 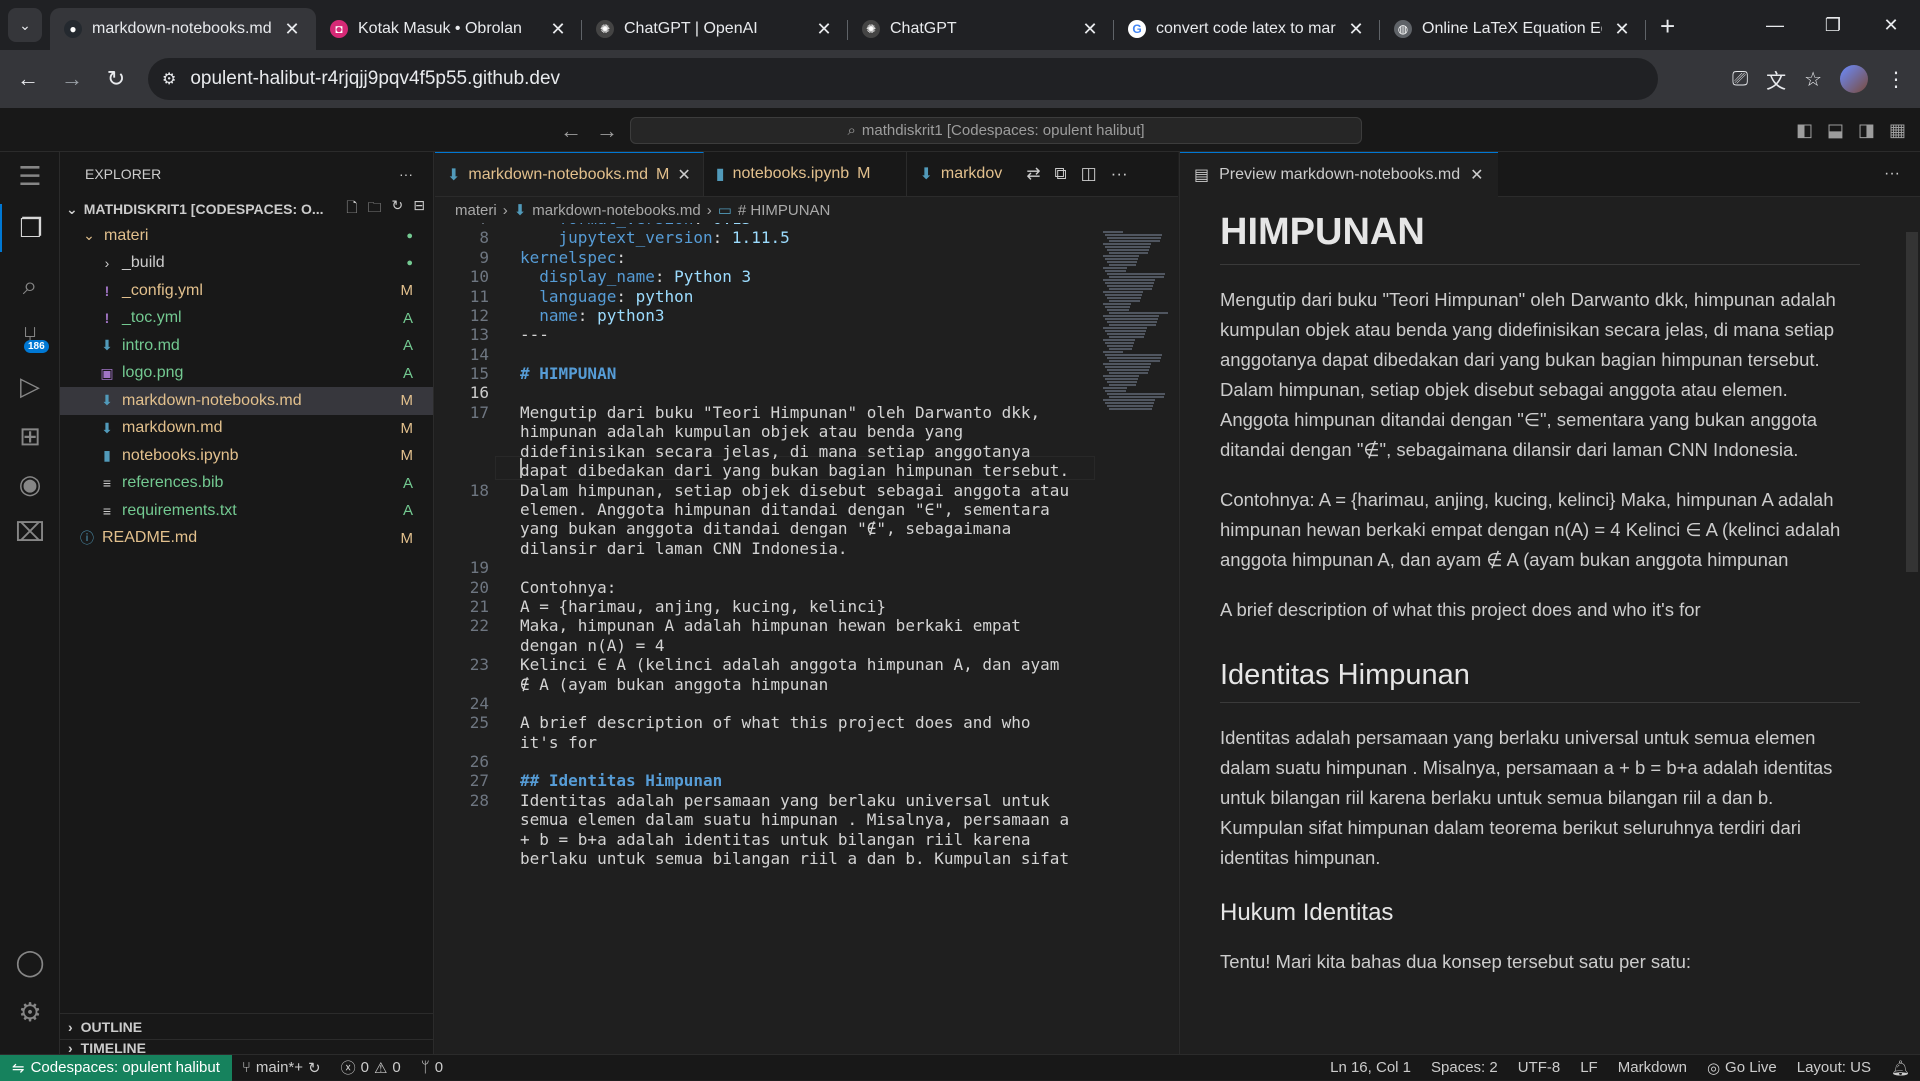 What do you see at coordinates (1813, 79) in the screenshot?
I see `bookmark-star-icon: ☆` at bounding box center [1813, 79].